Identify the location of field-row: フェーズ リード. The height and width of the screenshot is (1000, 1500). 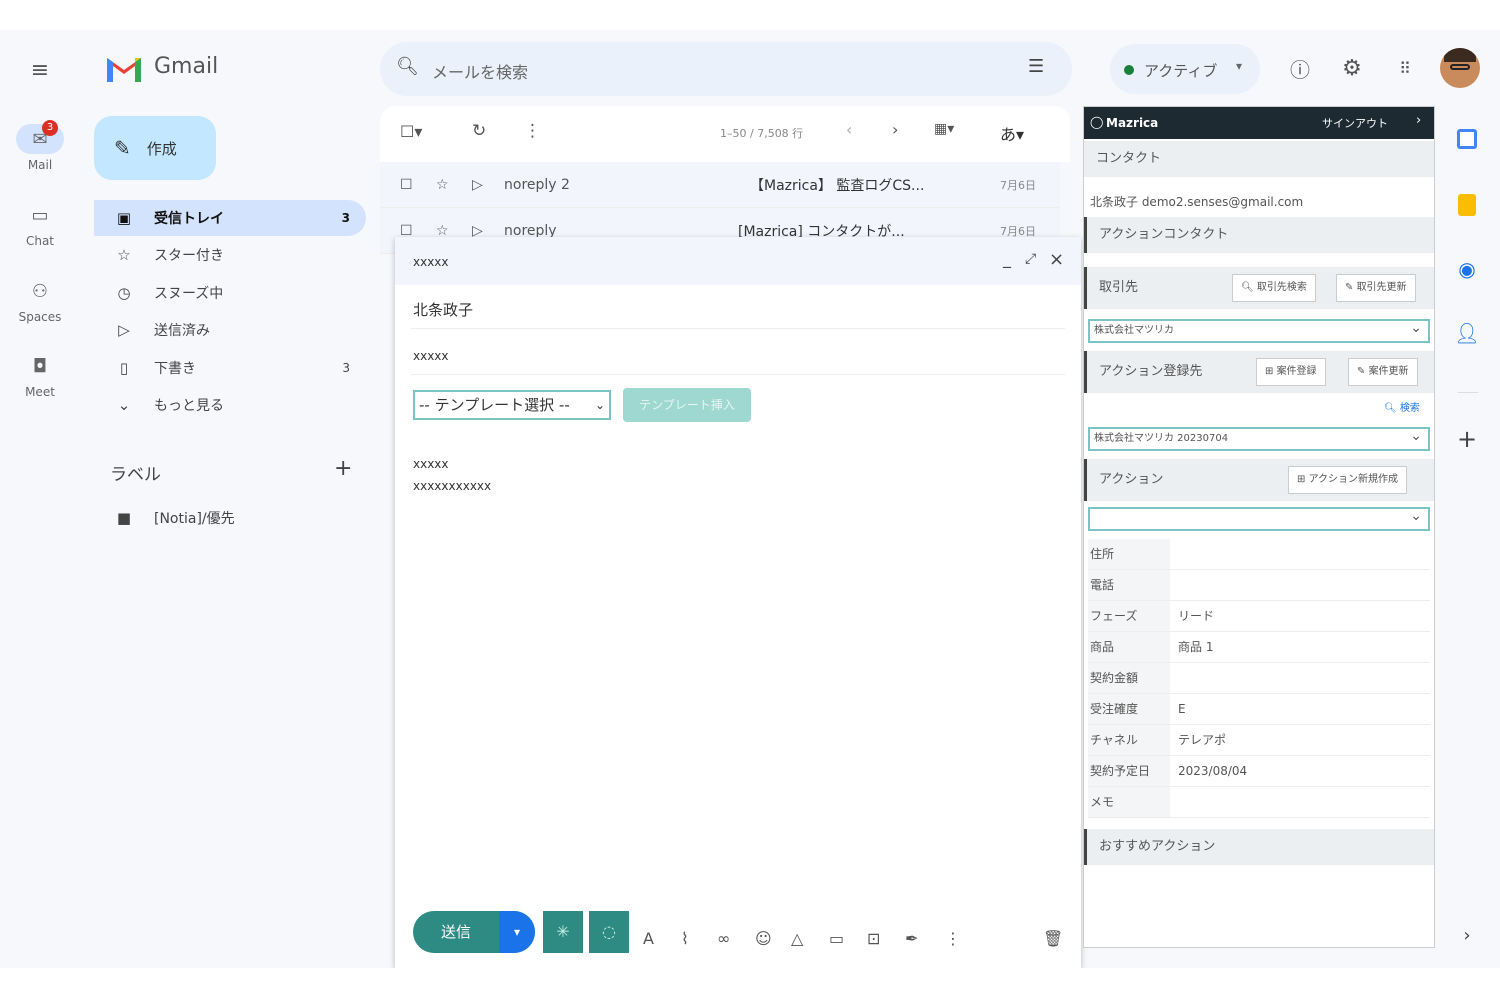
(1259, 616).